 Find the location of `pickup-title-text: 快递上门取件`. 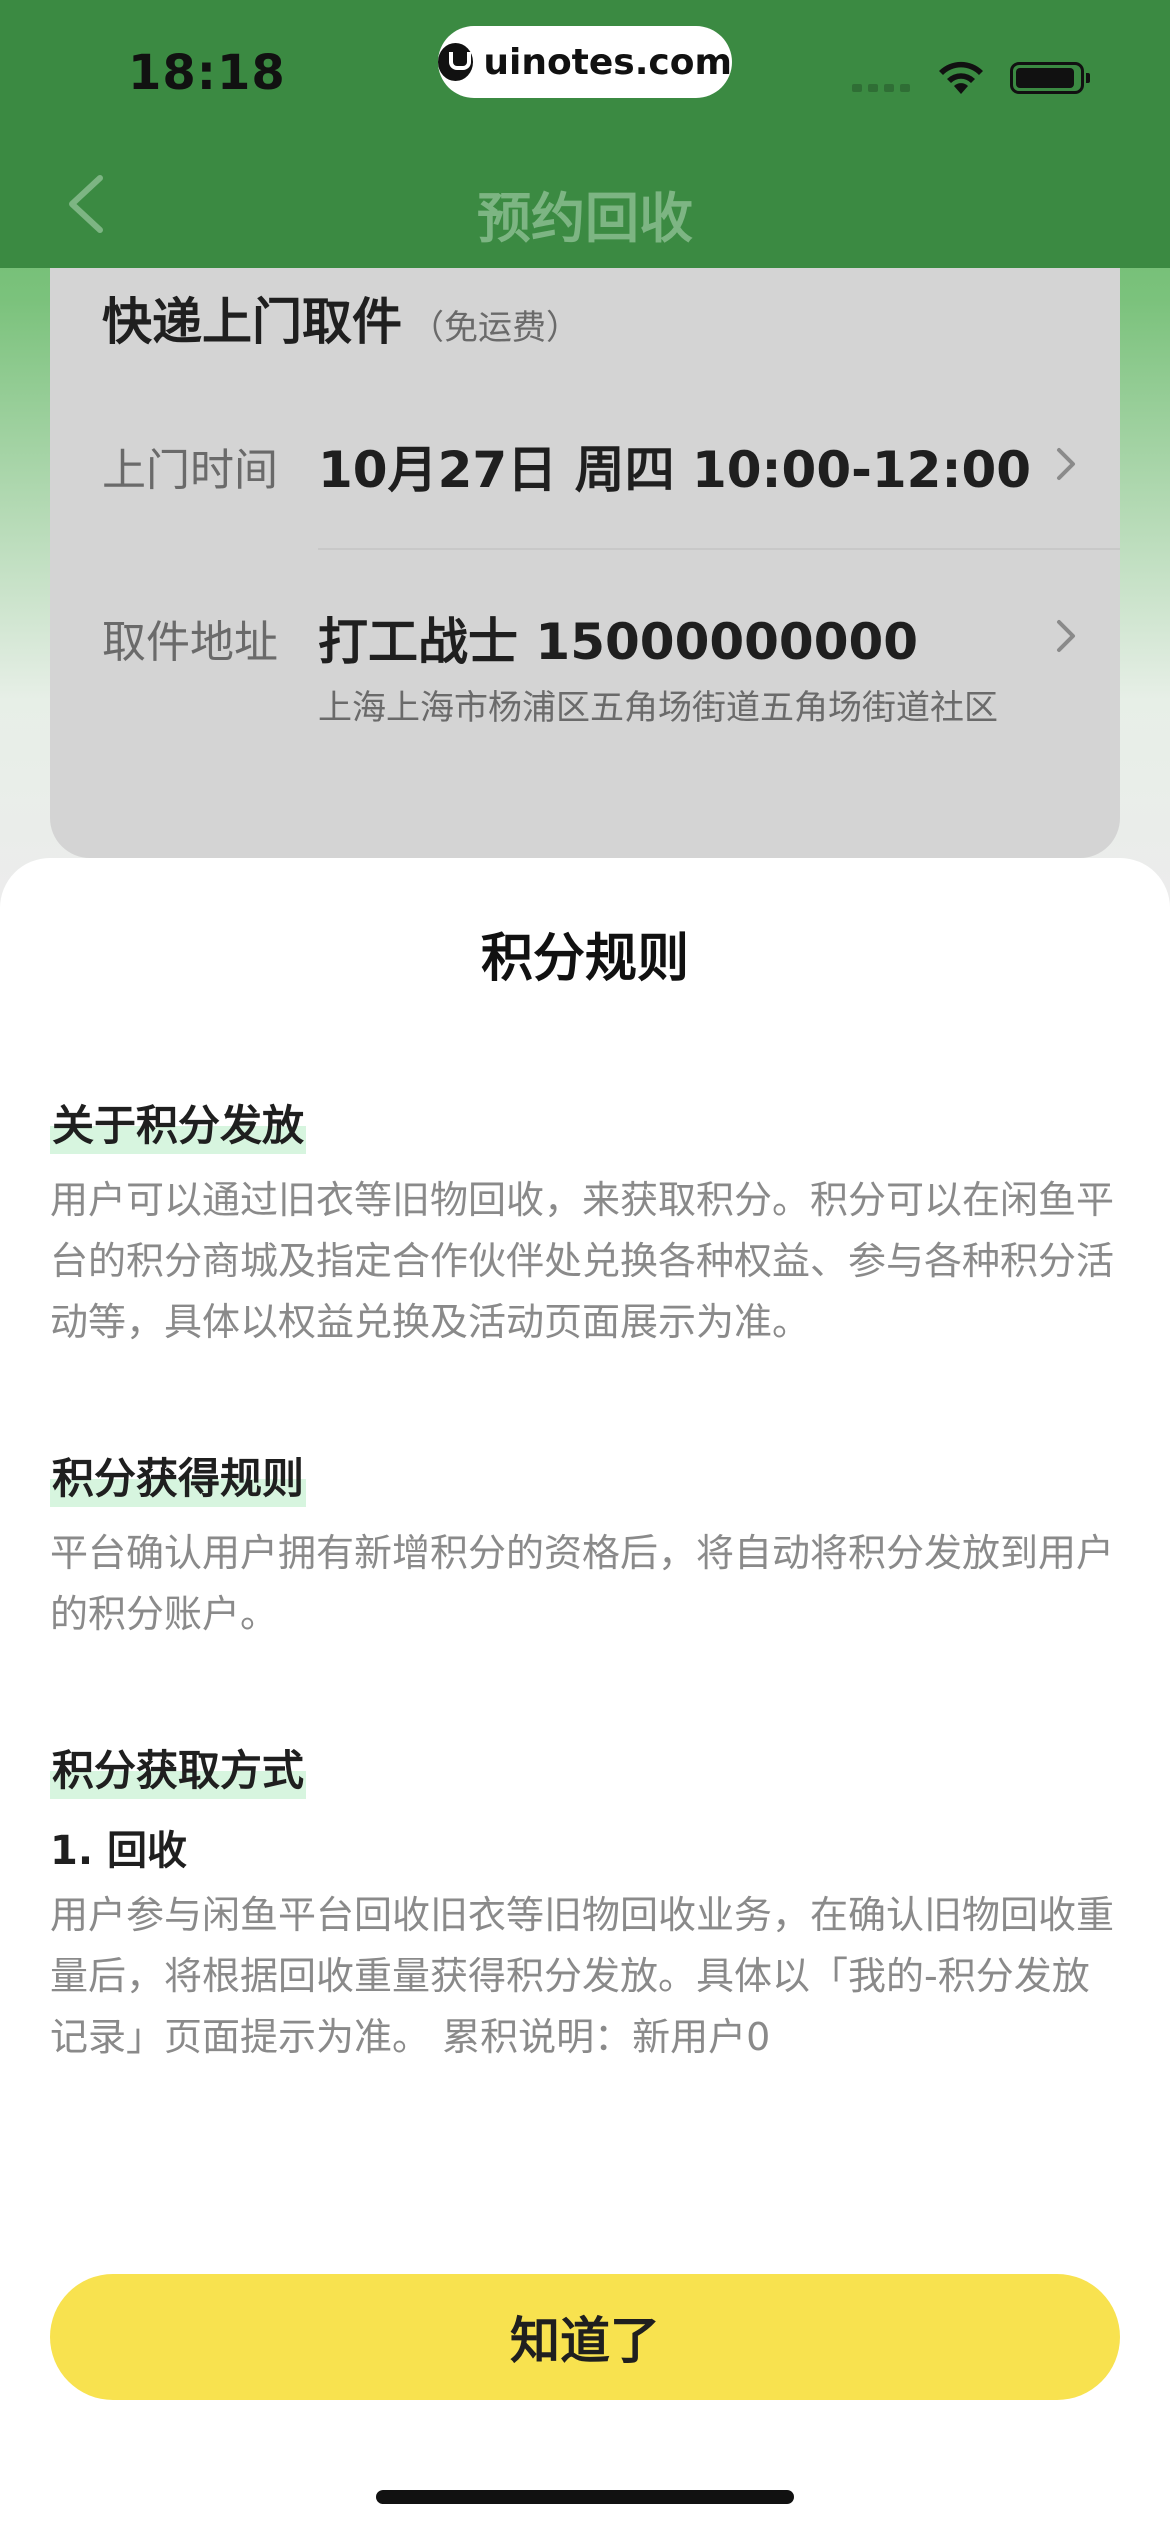

pickup-title-text: 快递上门取件 is located at coordinates (252, 322).